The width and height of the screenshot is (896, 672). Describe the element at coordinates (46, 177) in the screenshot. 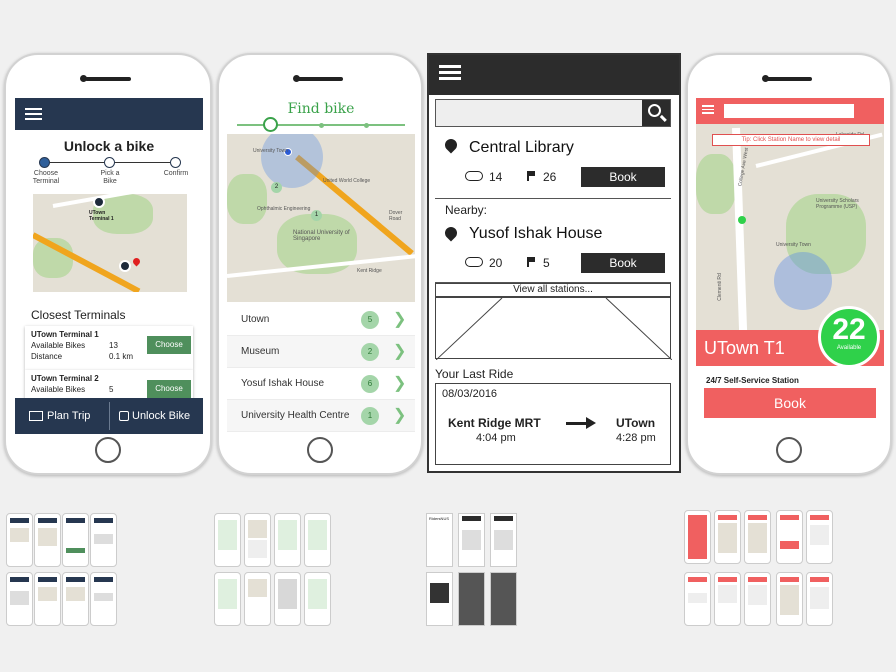

I see `step-label-1: Choose Terminal` at that location.